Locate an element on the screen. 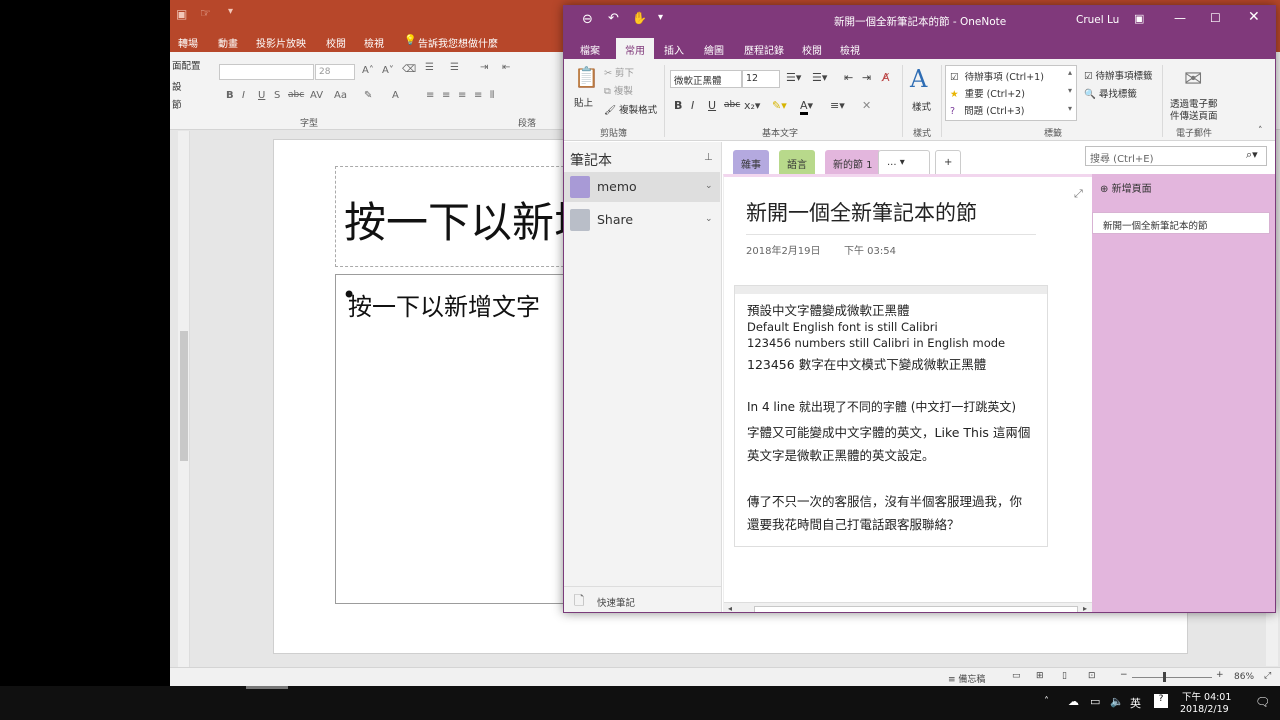 This screenshot has width=1280, height=720. paste-button: 貼上 is located at coordinates (583, 102).